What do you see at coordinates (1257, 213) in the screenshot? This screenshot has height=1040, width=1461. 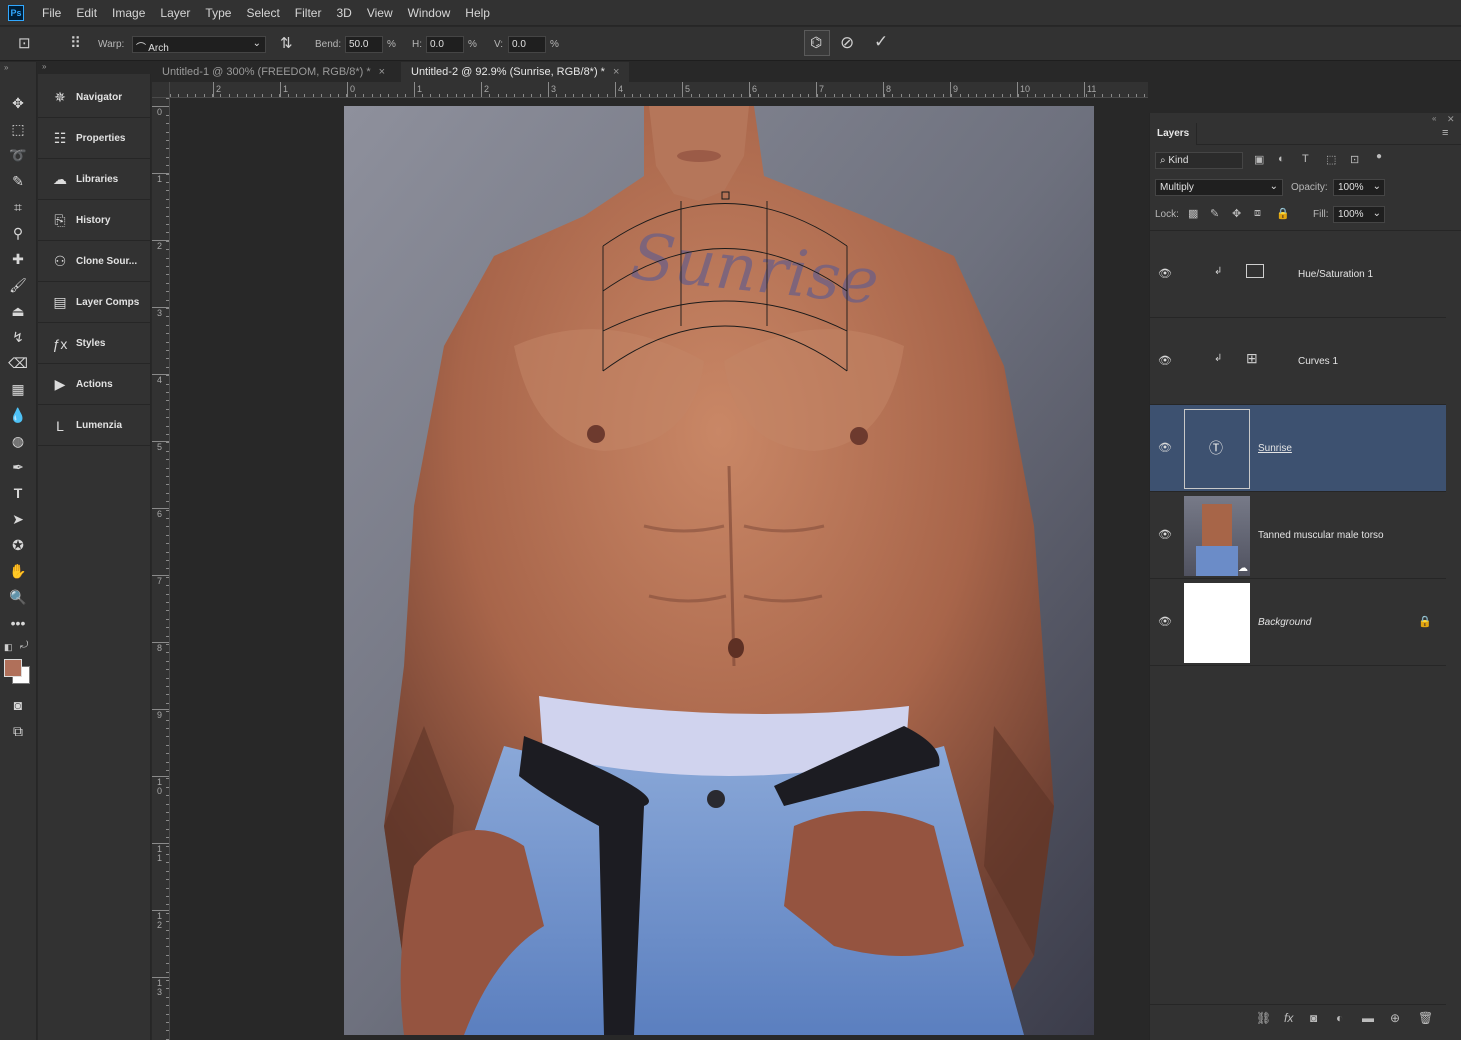 I see `lock-artboard-icon: ⧈` at bounding box center [1257, 213].